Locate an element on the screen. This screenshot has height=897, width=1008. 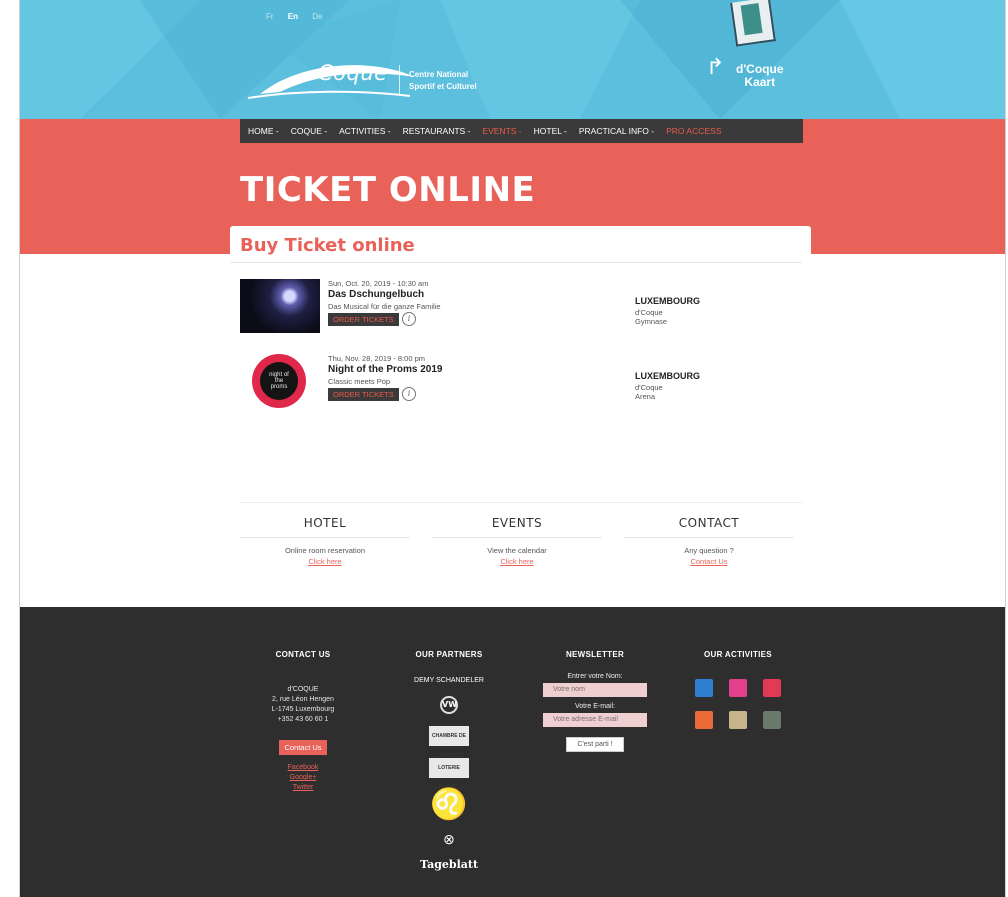
demy-schandeler-logo: DEMY SCHANDELER is located at coordinates (449, 680).